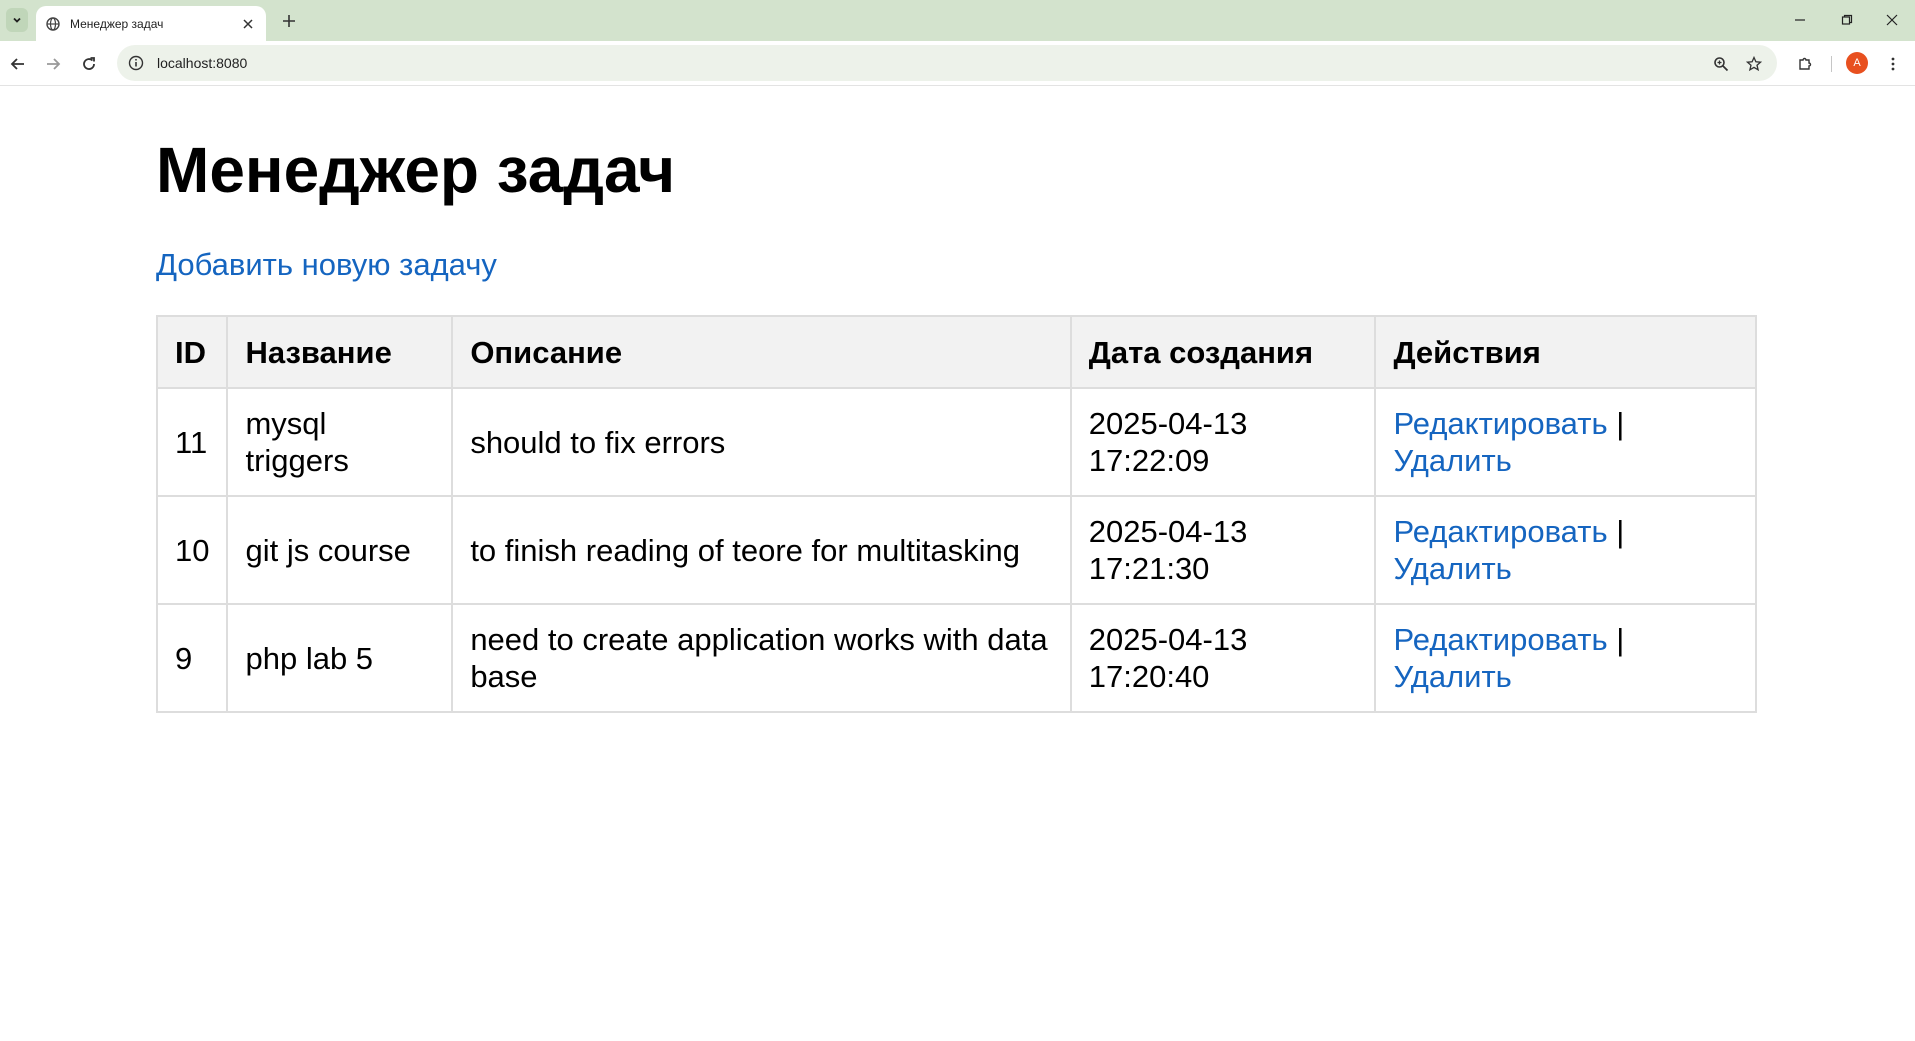 This screenshot has height=1041, width=1915. I want to click on extensions-button, so click(1805, 64).